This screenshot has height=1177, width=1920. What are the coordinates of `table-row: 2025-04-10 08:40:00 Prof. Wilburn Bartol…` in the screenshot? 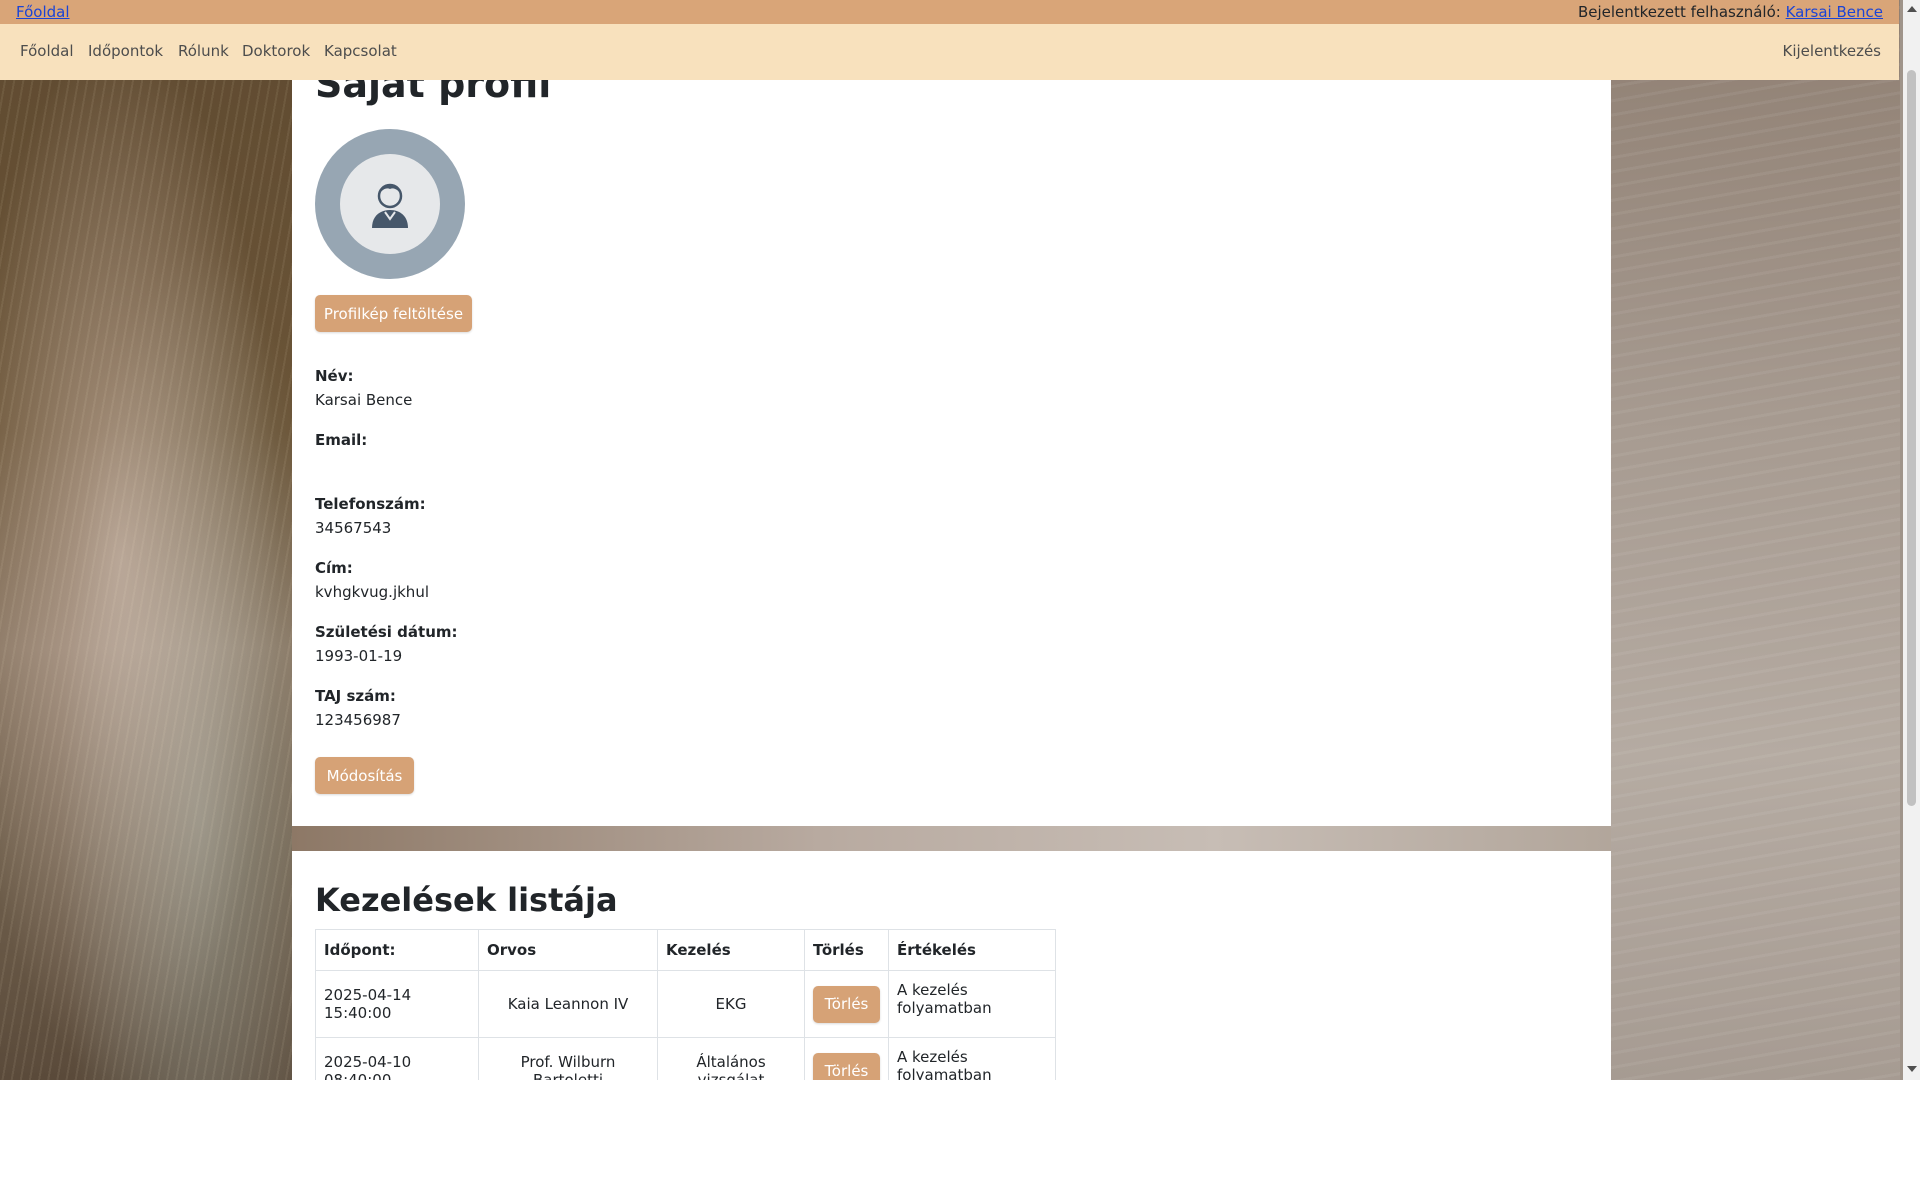 It's located at (685, 1058).